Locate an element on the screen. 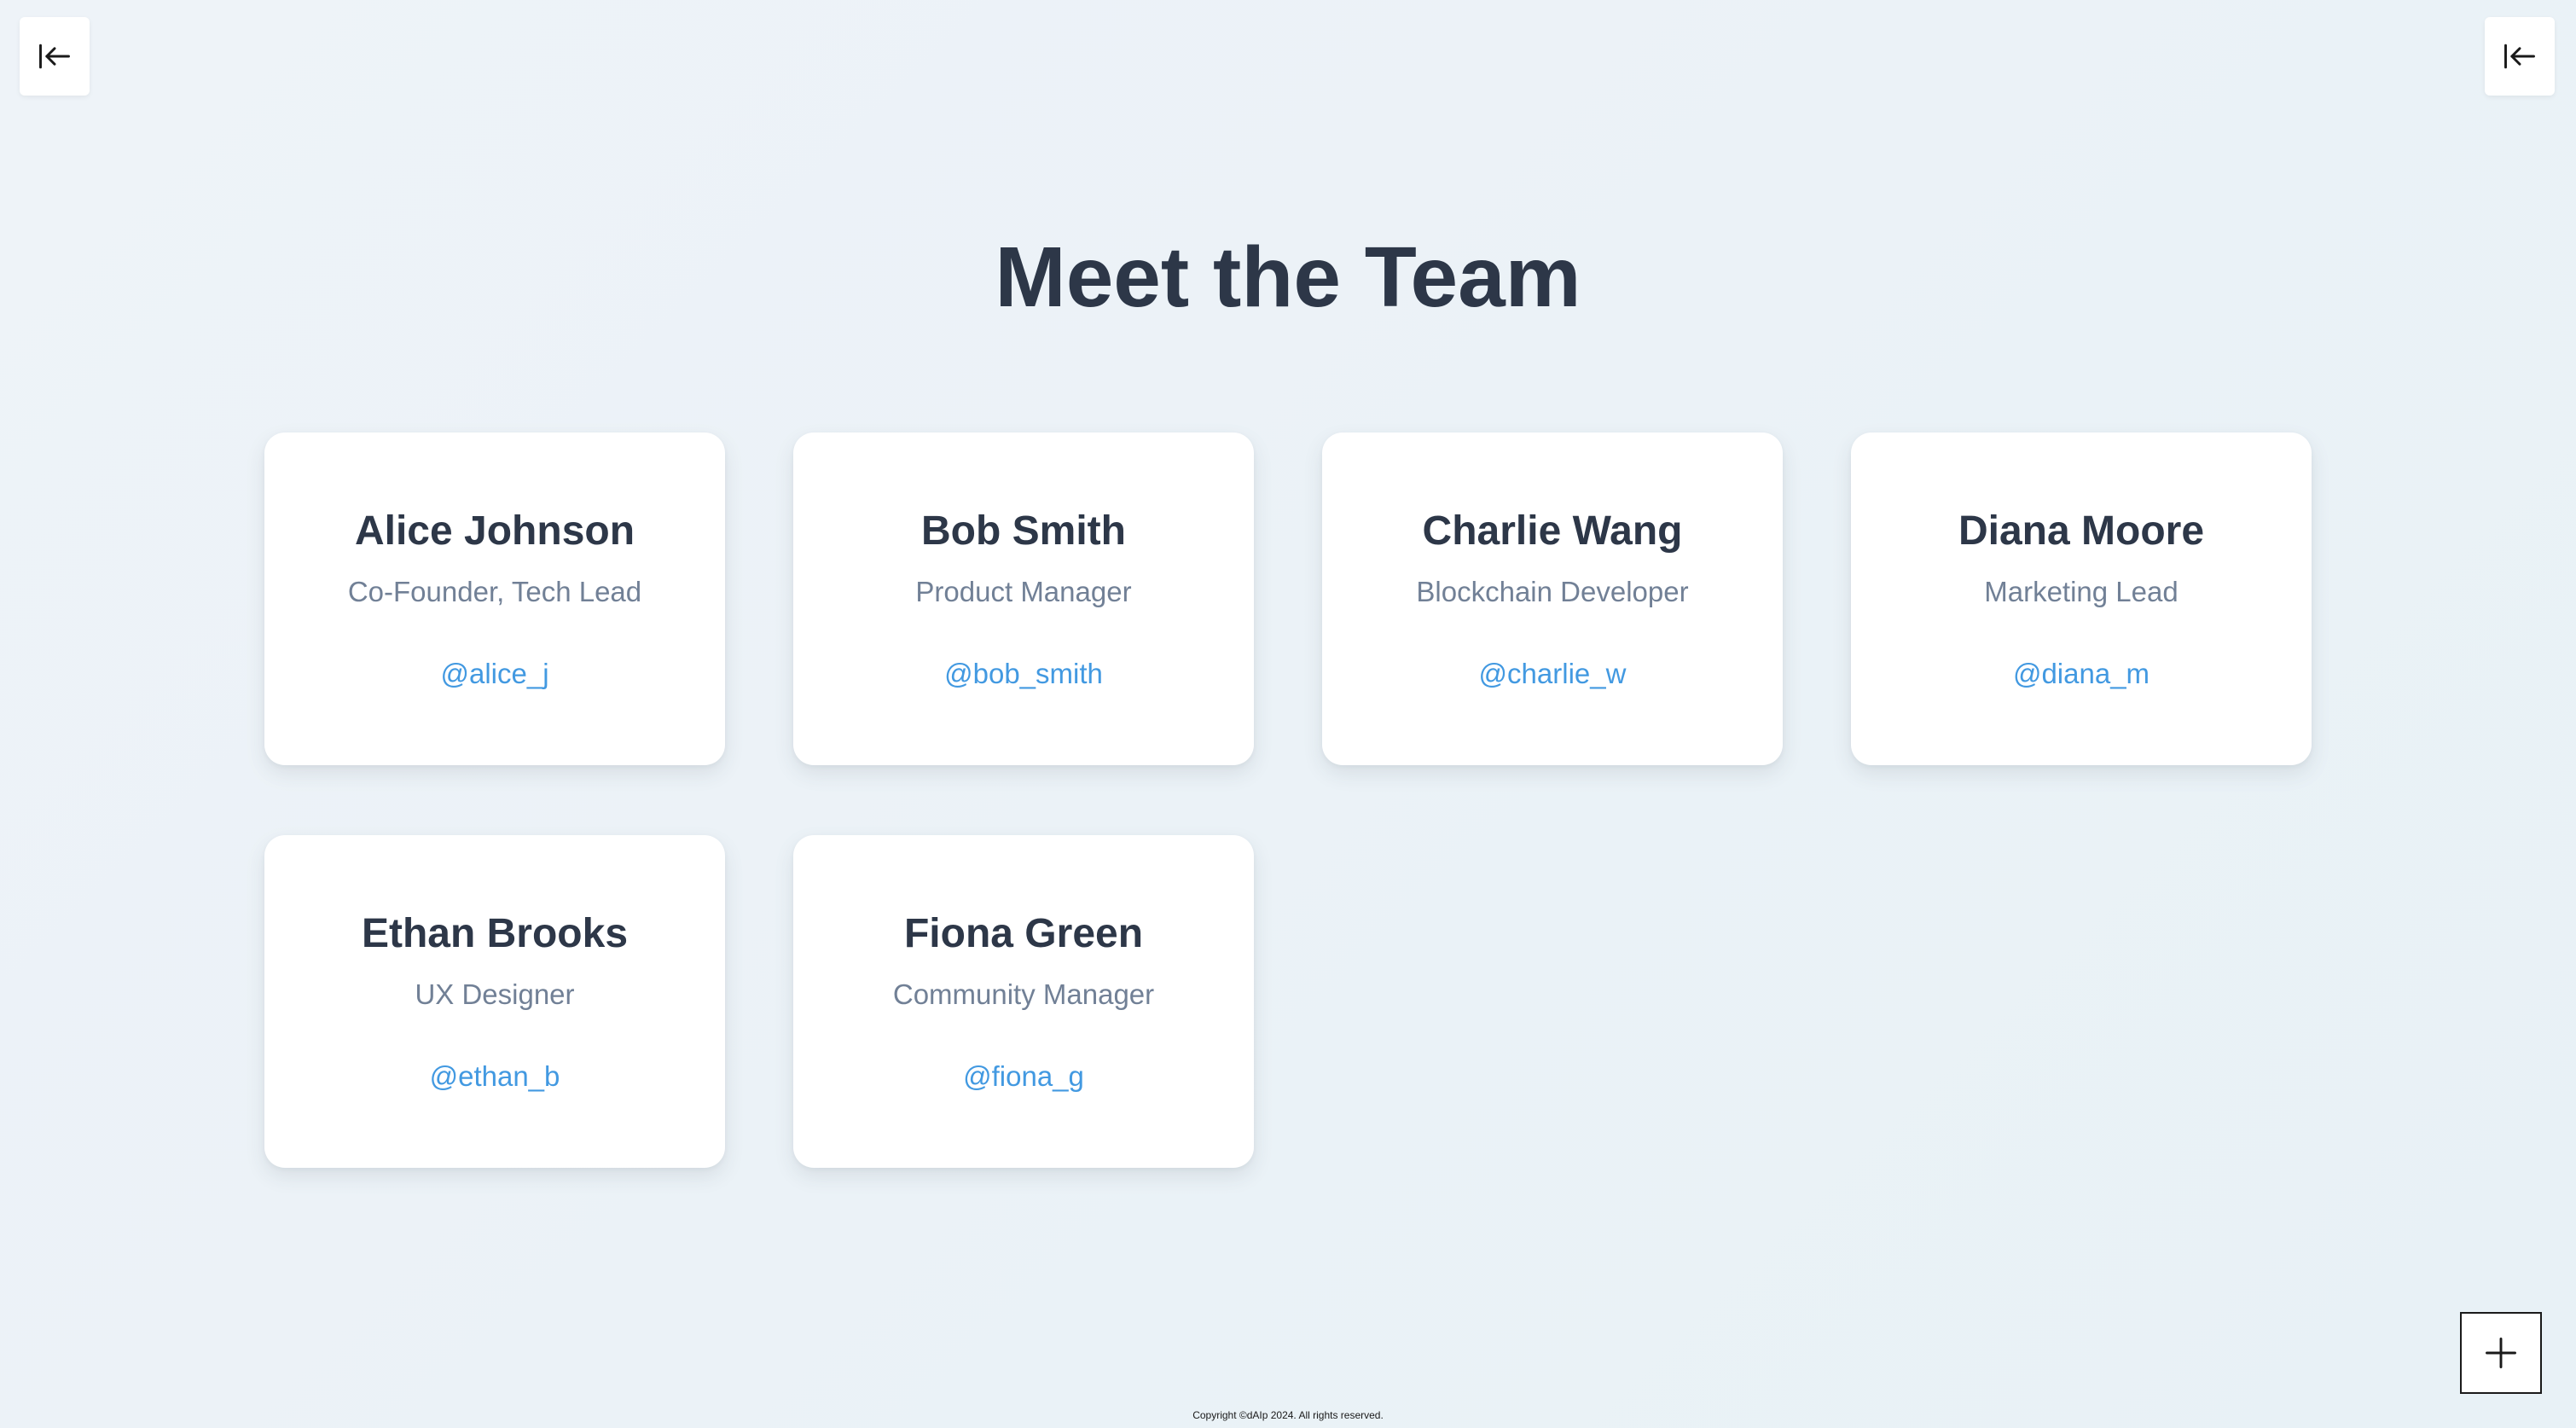 The image size is (2576, 1428). member-name: Alice Johnson is located at coordinates (494, 531).